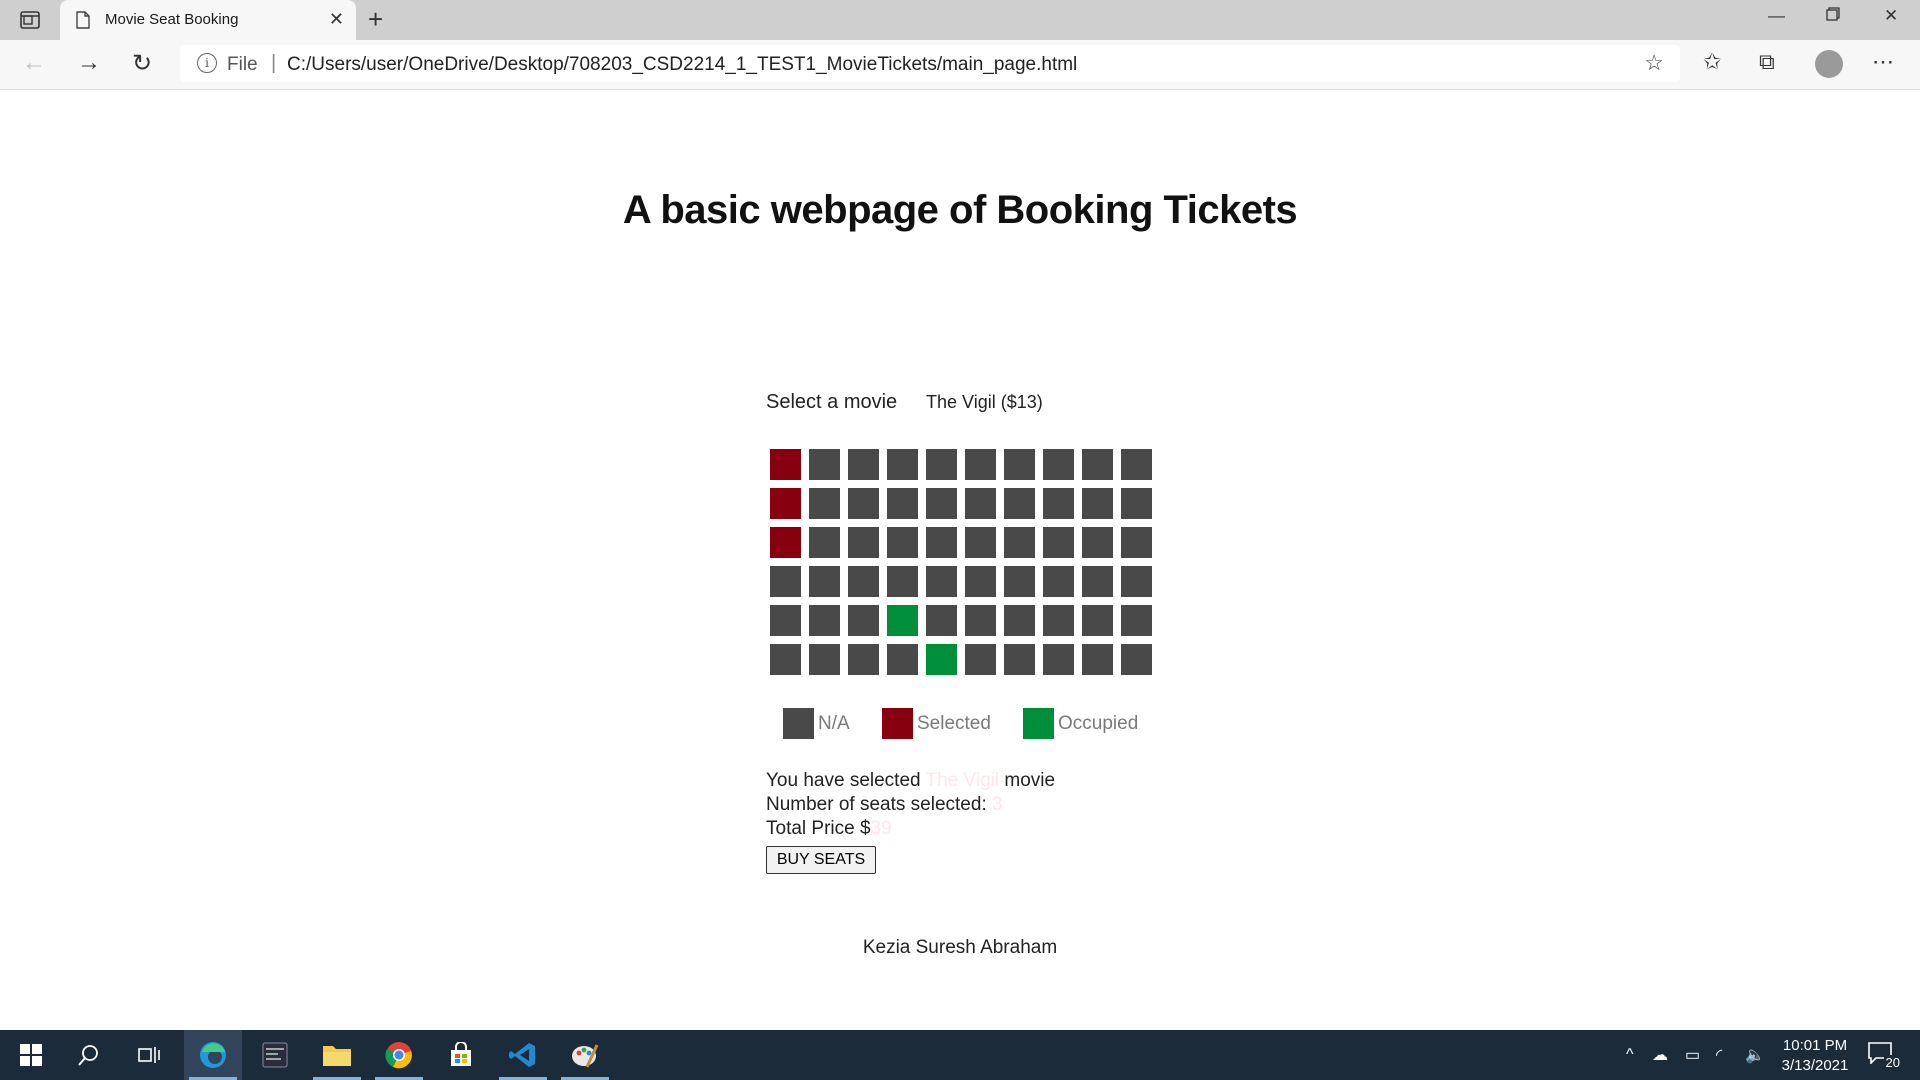 The height and width of the screenshot is (1080, 1920). What do you see at coordinates (1829, 64) in the screenshot?
I see `profile-avatar` at bounding box center [1829, 64].